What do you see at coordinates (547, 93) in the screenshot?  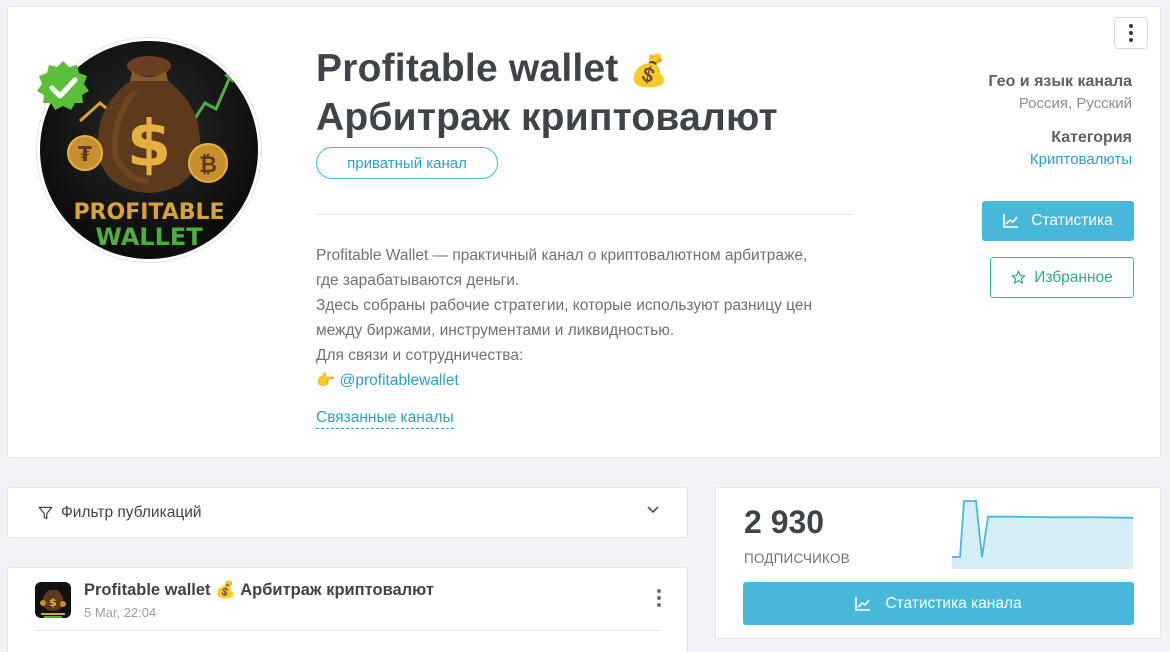 I see `channel-title: Profitable wallet 💰 Арбитраж криптовалют` at bounding box center [547, 93].